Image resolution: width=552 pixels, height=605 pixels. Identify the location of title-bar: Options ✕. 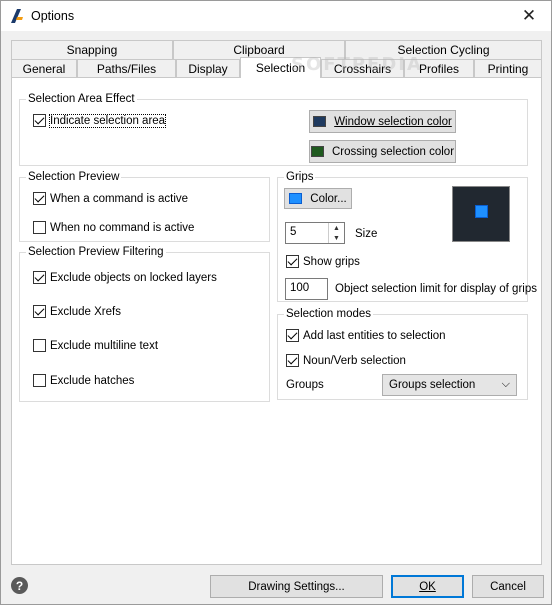
(276, 16).